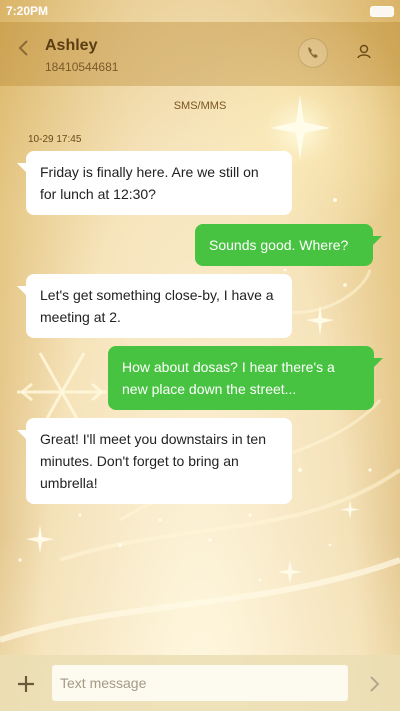 Image resolution: width=400 pixels, height=711 pixels. I want to click on message-timestamp: 10-29 17:45, so click(55, 139).